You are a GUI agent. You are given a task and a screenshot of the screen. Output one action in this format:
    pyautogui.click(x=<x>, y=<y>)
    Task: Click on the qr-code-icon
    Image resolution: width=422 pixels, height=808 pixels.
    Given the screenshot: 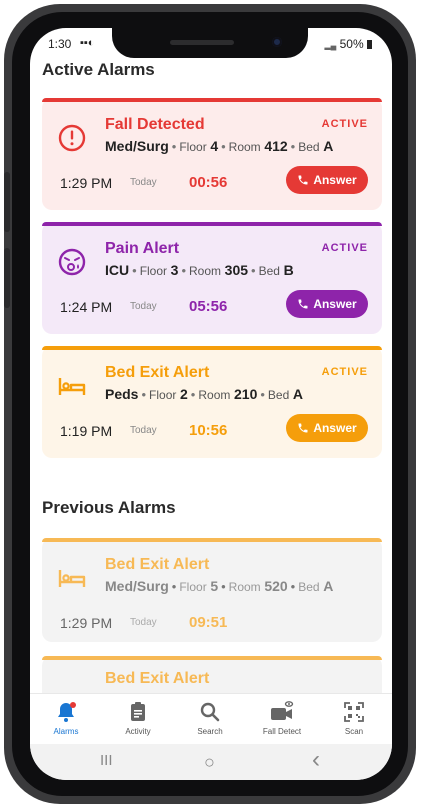 What is the action you would take?
    pyautogui.click(x=354, y=712)
    